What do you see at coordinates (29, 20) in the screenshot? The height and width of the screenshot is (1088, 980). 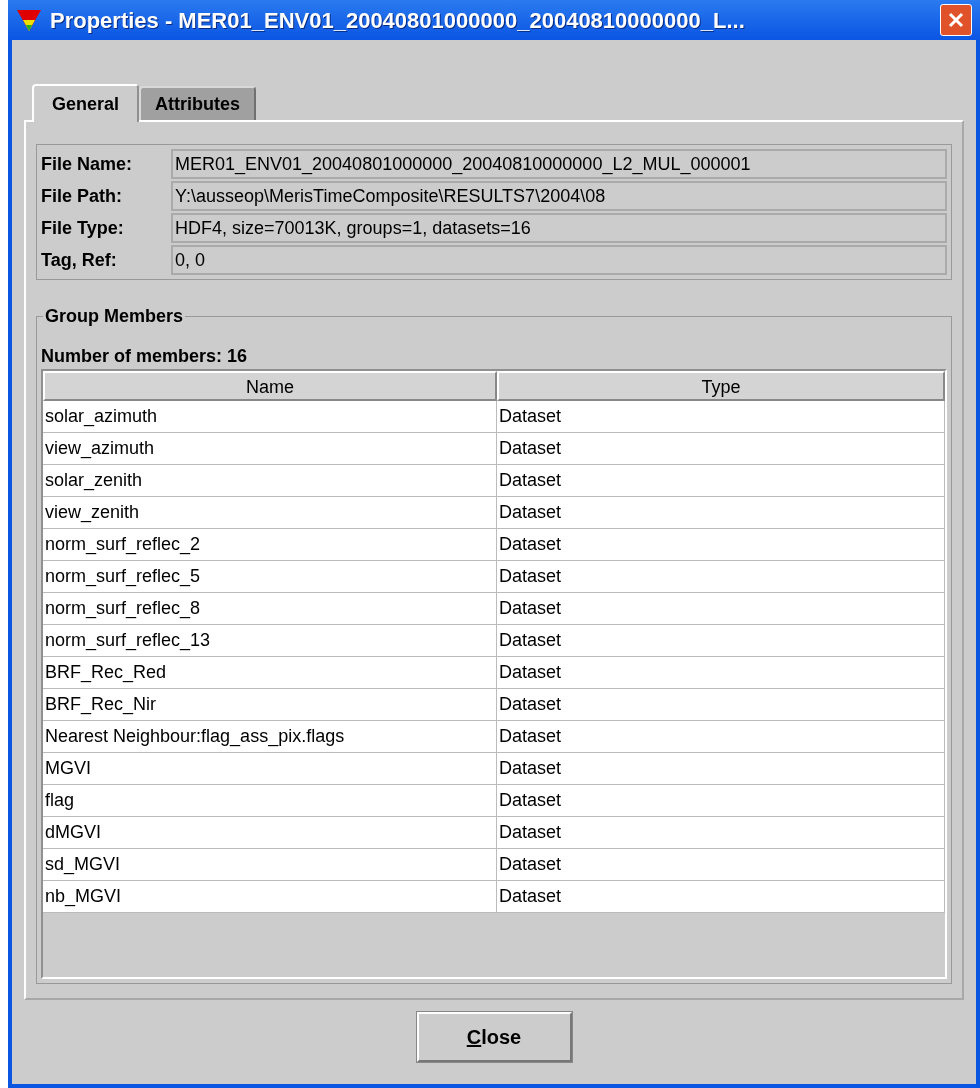 I see `app-icon` at bounding box center [29, 20].